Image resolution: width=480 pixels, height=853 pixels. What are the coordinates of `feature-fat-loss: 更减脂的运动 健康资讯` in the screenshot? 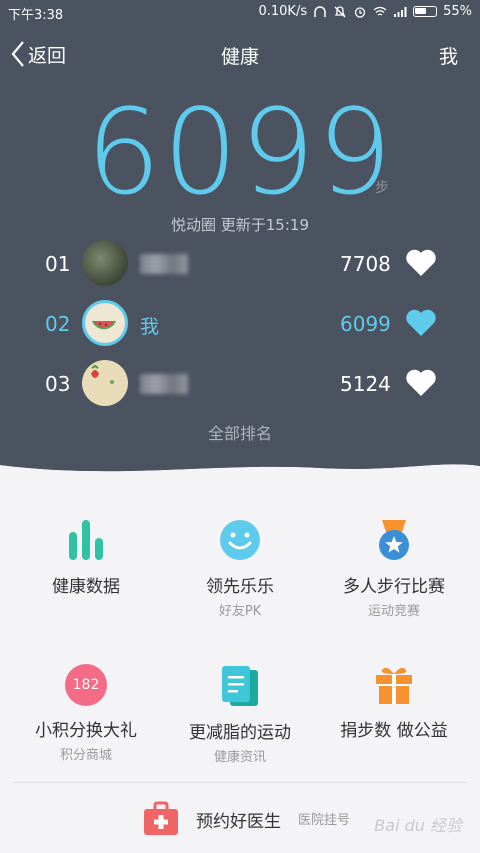 It's located at (240, 714).